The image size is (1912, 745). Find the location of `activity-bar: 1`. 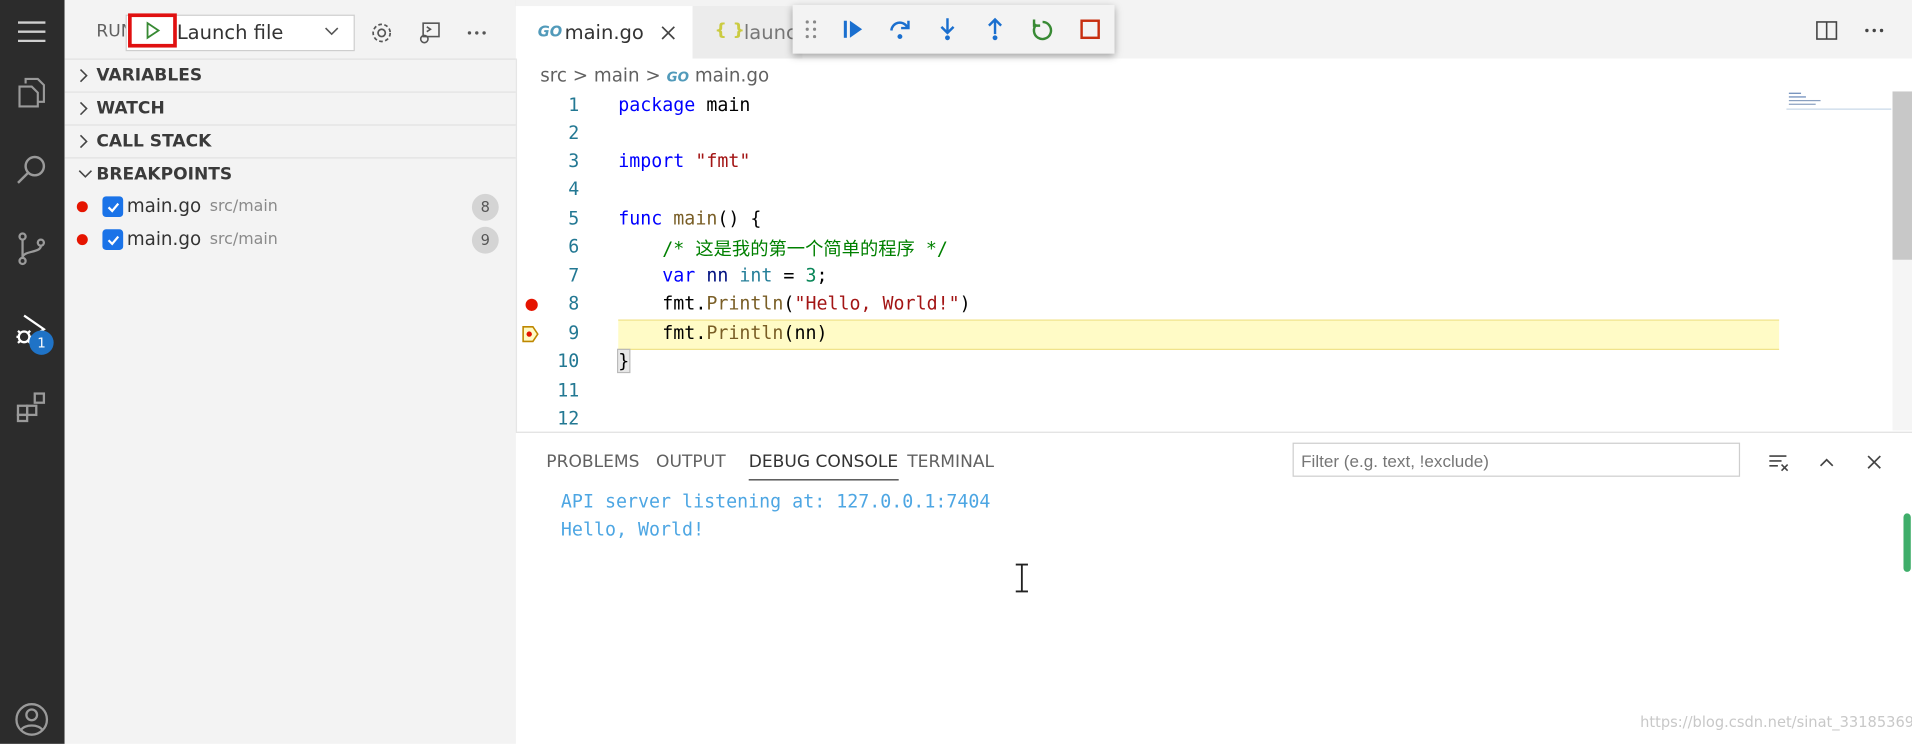

activity-bar: 1 is located at coordinates (32, 372).